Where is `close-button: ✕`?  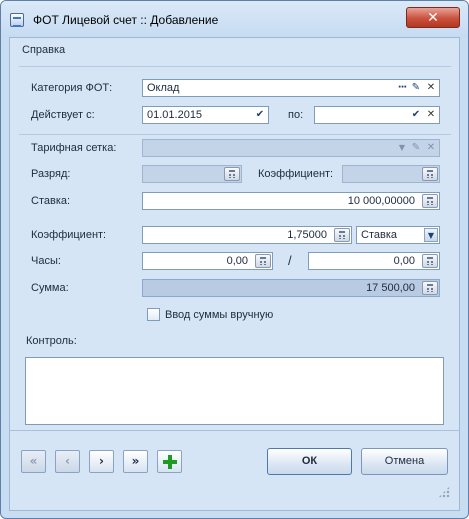
close-button: ✕ is located at coordinates (433, 17).